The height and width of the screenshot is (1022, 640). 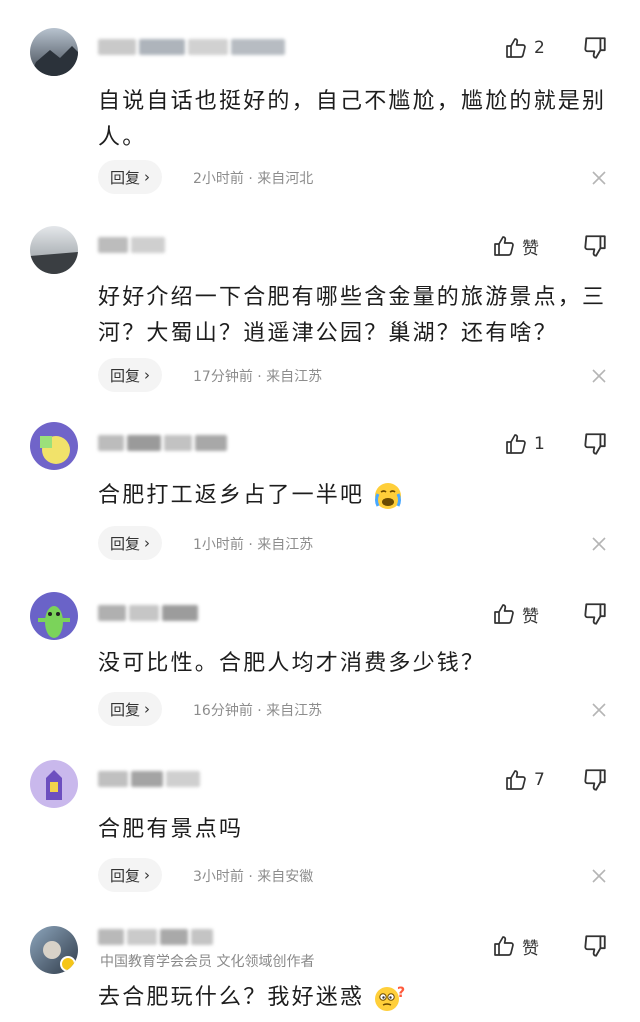 I want to click on comment-text: 没可比性。合肥人均才消费多少钱？, so click(x=292, y=663).